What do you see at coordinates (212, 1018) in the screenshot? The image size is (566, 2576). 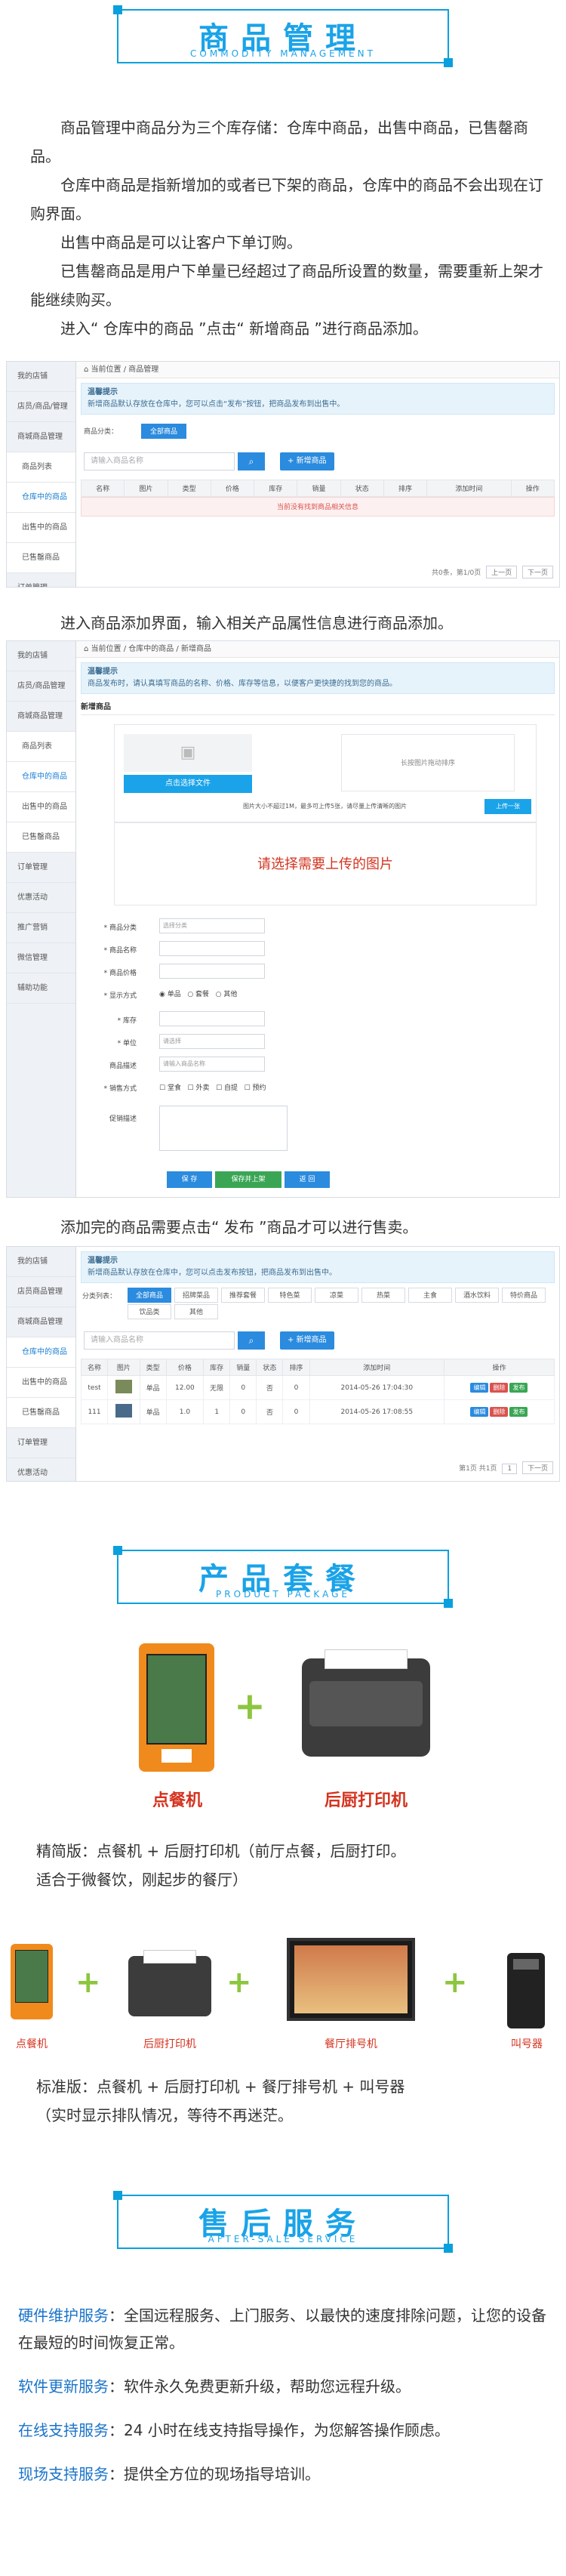 I see `stock-input` at bounding box center [212, 1018].